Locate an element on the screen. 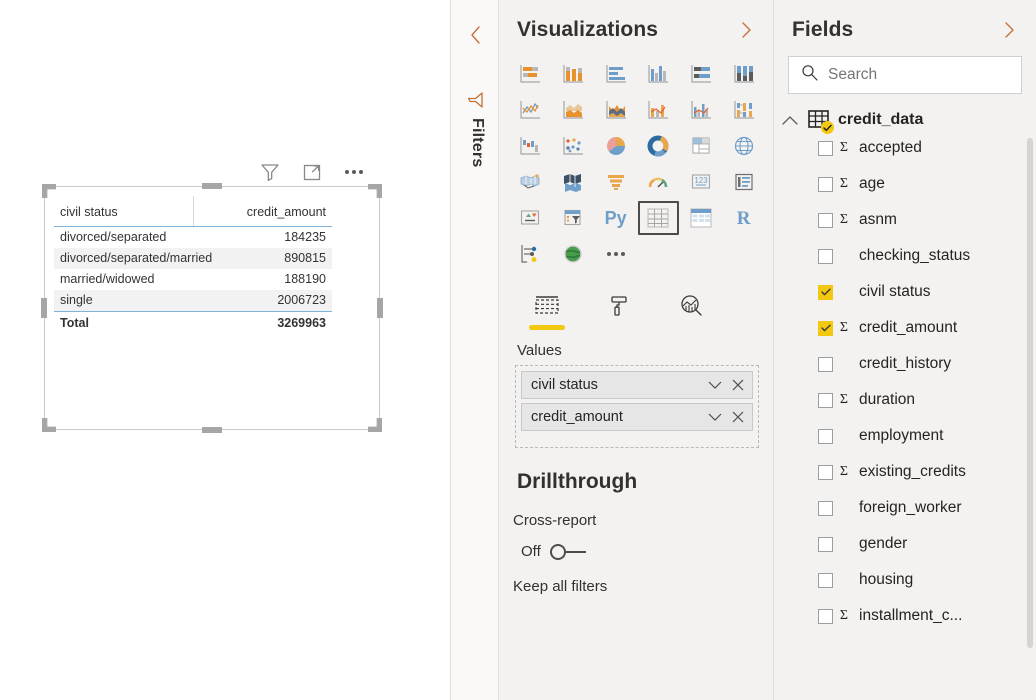 This screenshot has width=1036, height=700. viz-type-100-percent-stacked-bar-chart is located at coordinates (701, 74).